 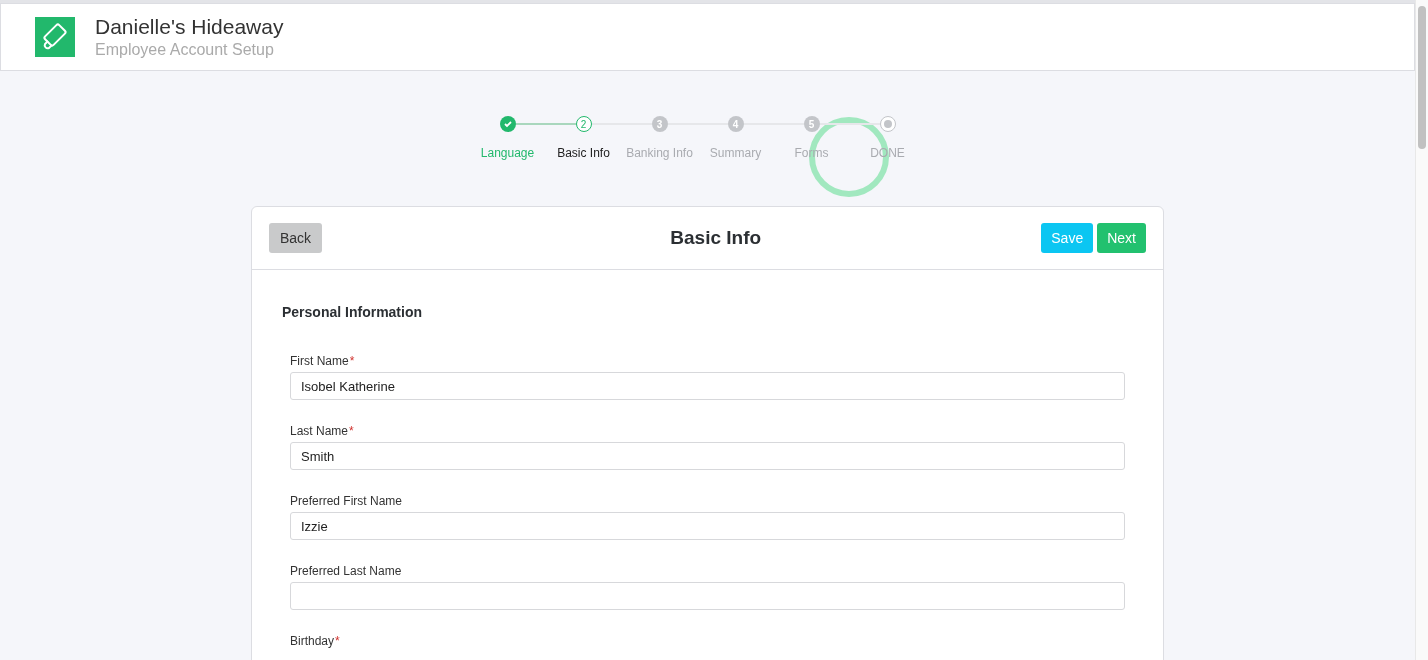 What do you see at coordinates (319, 431) in the screenshot?
I see `field-label: Last Name` at bounding box center [319, 431].